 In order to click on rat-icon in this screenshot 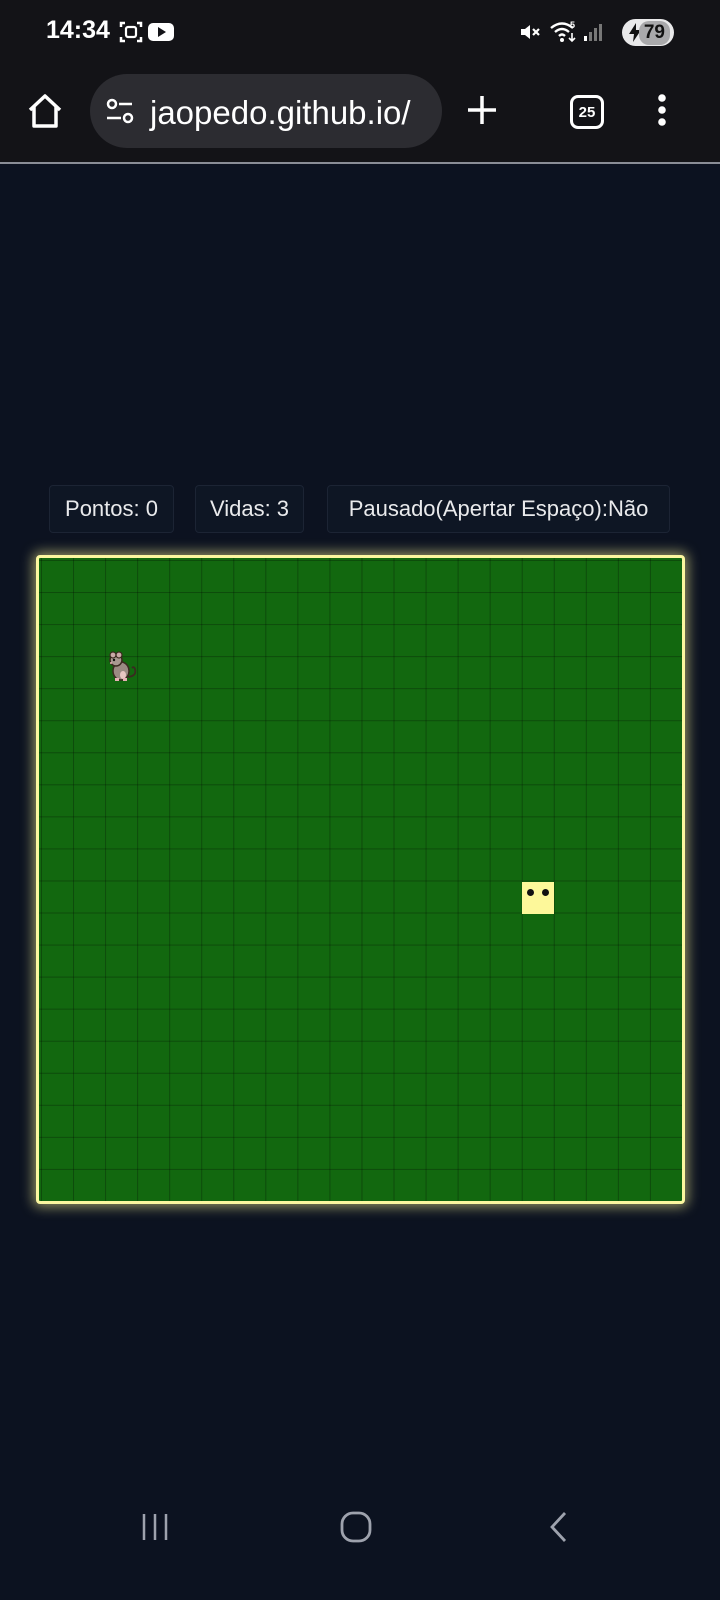, I will do `click(121, 666)`.